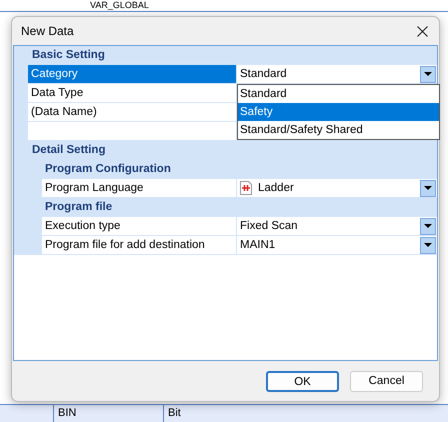  I want to click on property-value: Fixed Scan, so click(269, 226).